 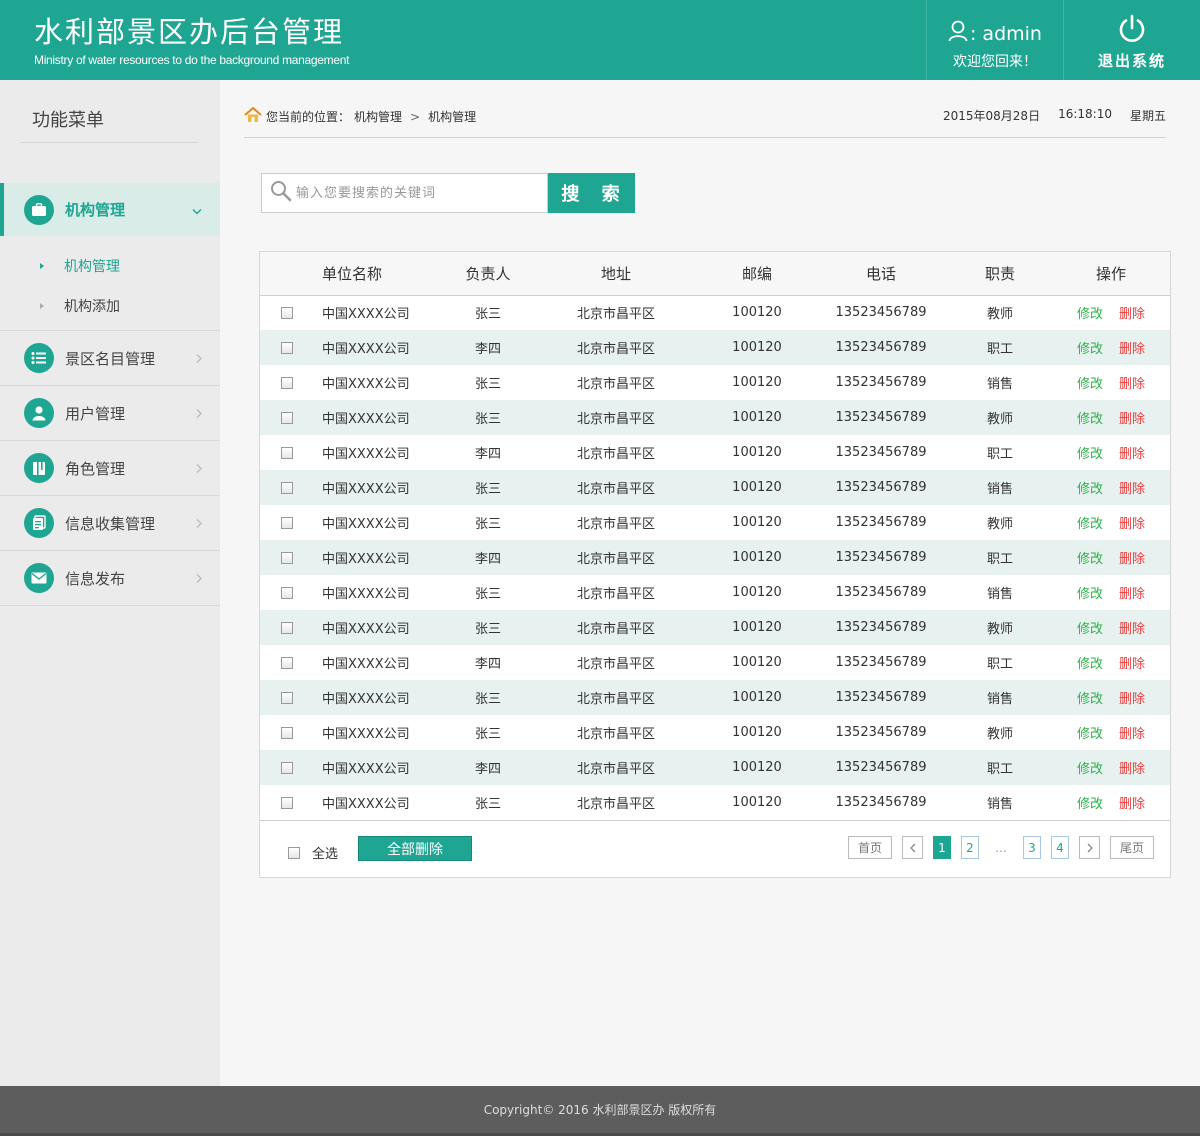 What do you see at coordinates (110, 306) in the screenshot?
I see `submenu-org-add: 机构添加` at bounding box center [110, 306].